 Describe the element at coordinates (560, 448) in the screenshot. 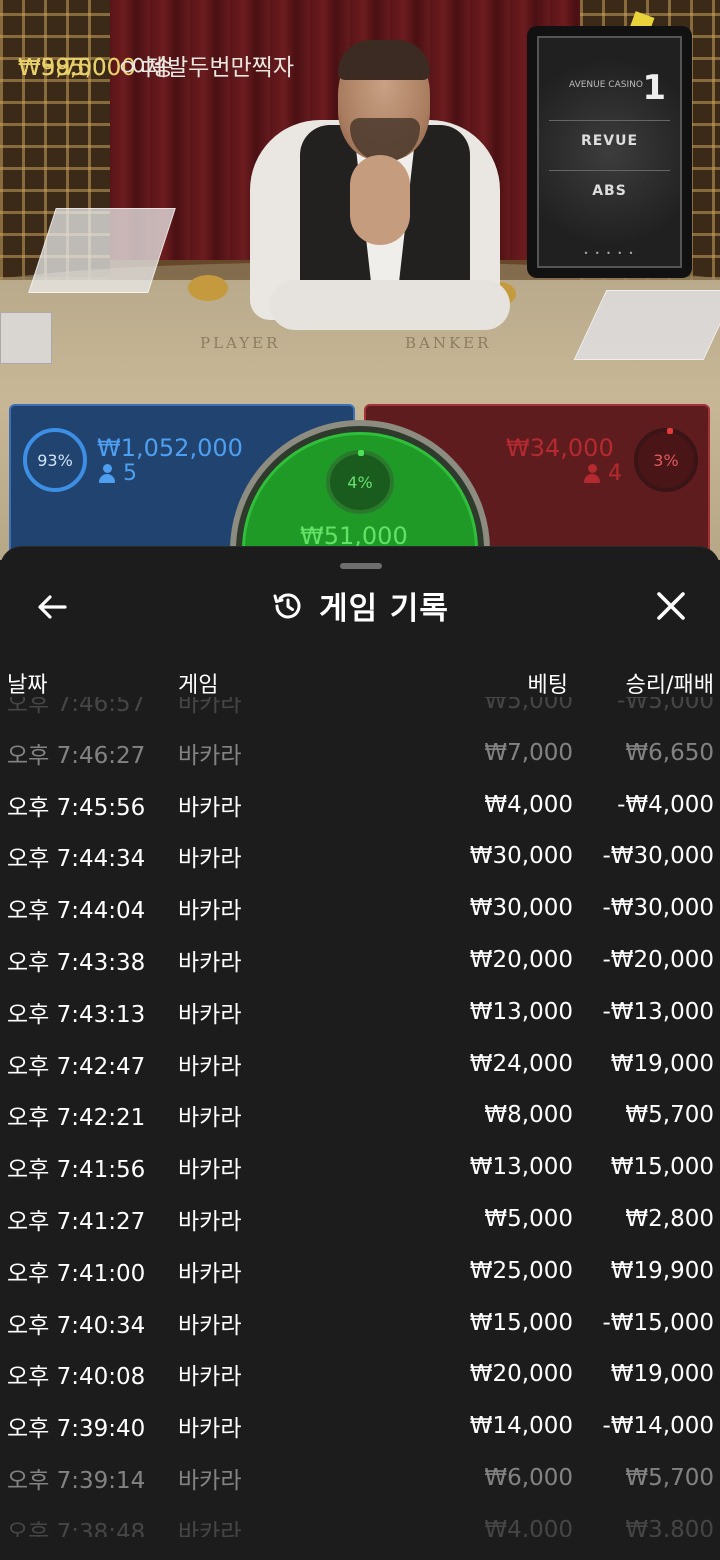

I see `banker-bet-amount: ₩34,000` at that location.